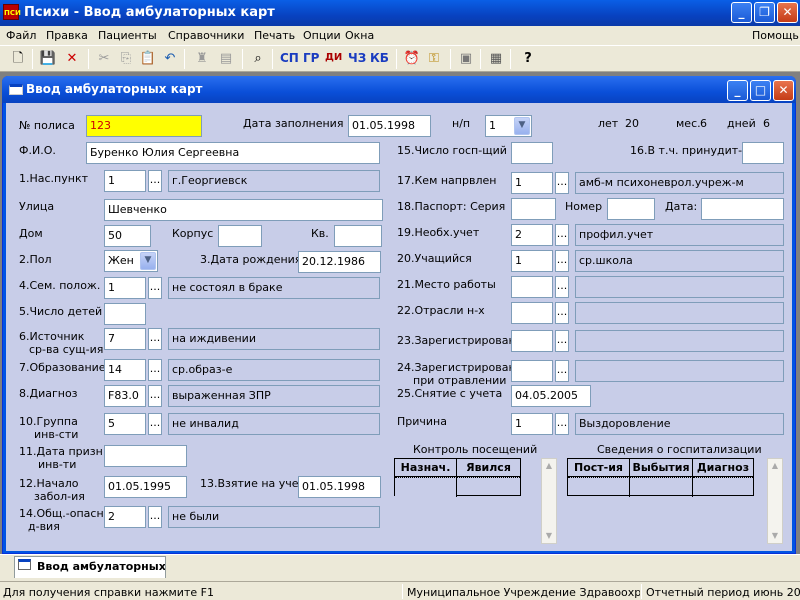 This screenshot has height=600, width=800. Describe the element at coordinates (90, 567) in the screenshot. I see `tab-ambulatory-cards: Ввод амбулаторных карт` at that location.